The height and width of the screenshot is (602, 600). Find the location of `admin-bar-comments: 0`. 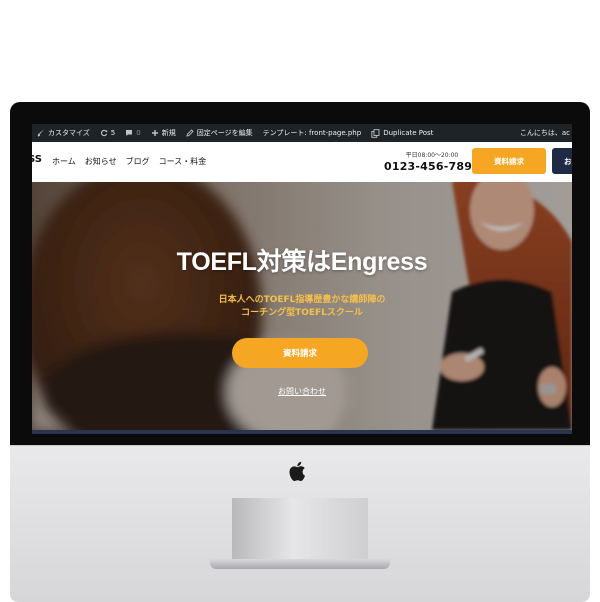

admin-bar-comments: 0 is located at coordinates (132, 133).